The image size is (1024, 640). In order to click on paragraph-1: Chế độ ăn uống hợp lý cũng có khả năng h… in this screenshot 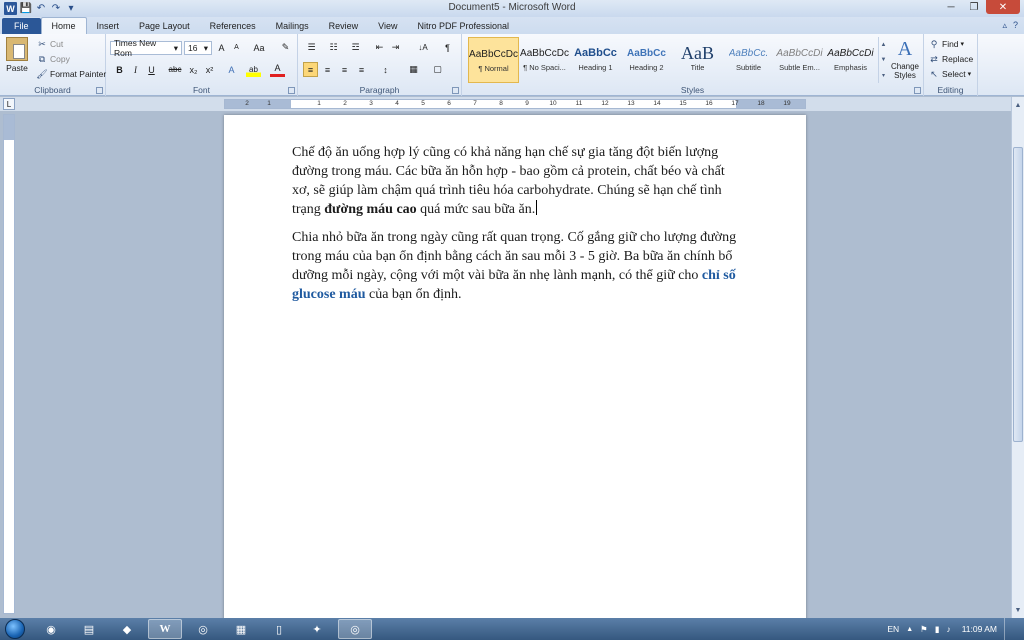, I will do `click(514, 181)`.